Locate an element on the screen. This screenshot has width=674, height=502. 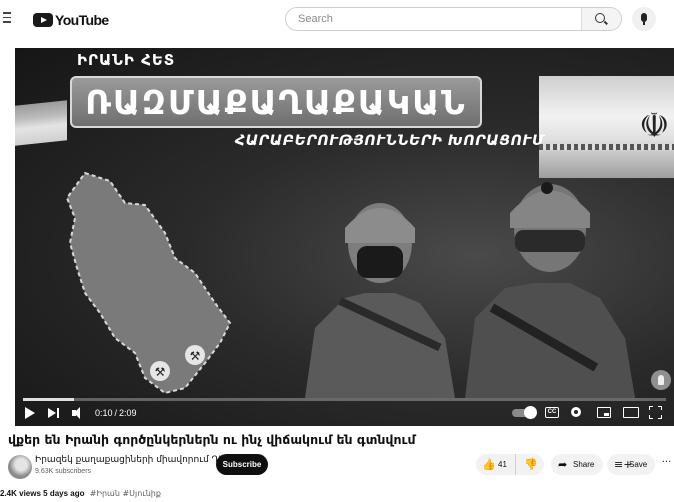
search-input is located at coordinates (428, 19).